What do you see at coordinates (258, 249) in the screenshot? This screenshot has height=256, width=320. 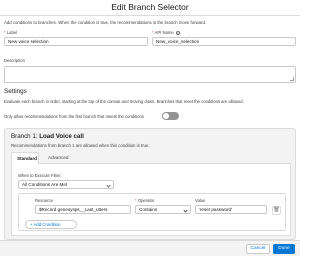 I see `cancel-button: Cancel` at bounding box center [258, 249].